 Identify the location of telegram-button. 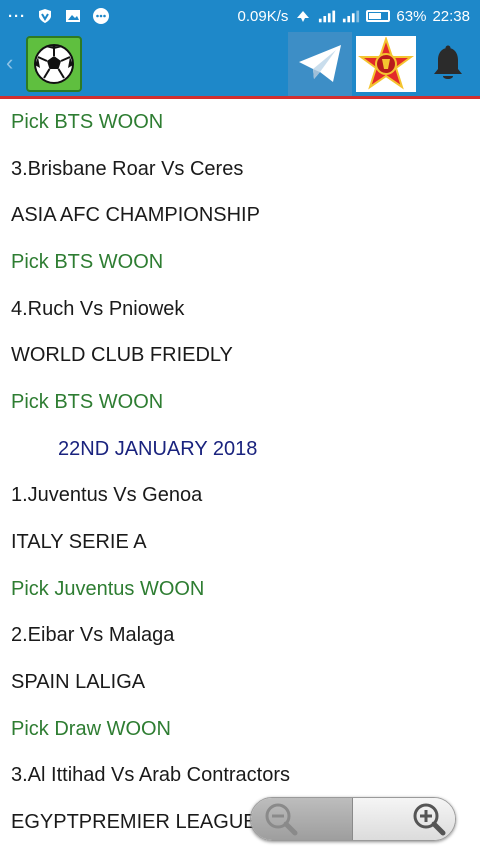
(320, 64).